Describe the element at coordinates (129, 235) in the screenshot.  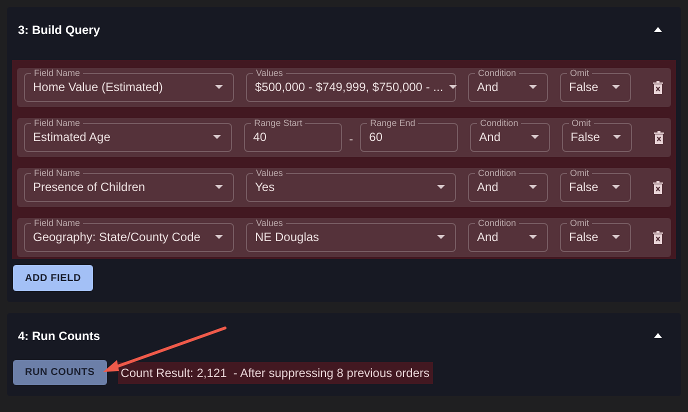
I see `select-field: Field Name Geography: State/County Code` at that location.